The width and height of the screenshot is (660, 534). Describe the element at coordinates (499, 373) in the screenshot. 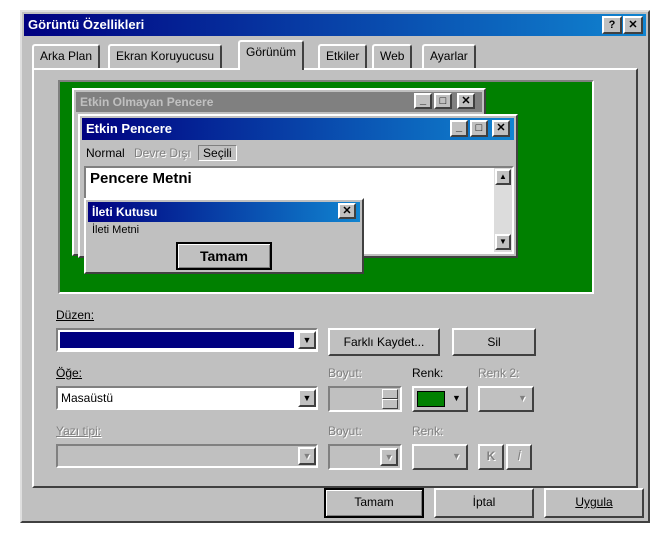

I see `item-color2-label: Renk 2:` at that location.